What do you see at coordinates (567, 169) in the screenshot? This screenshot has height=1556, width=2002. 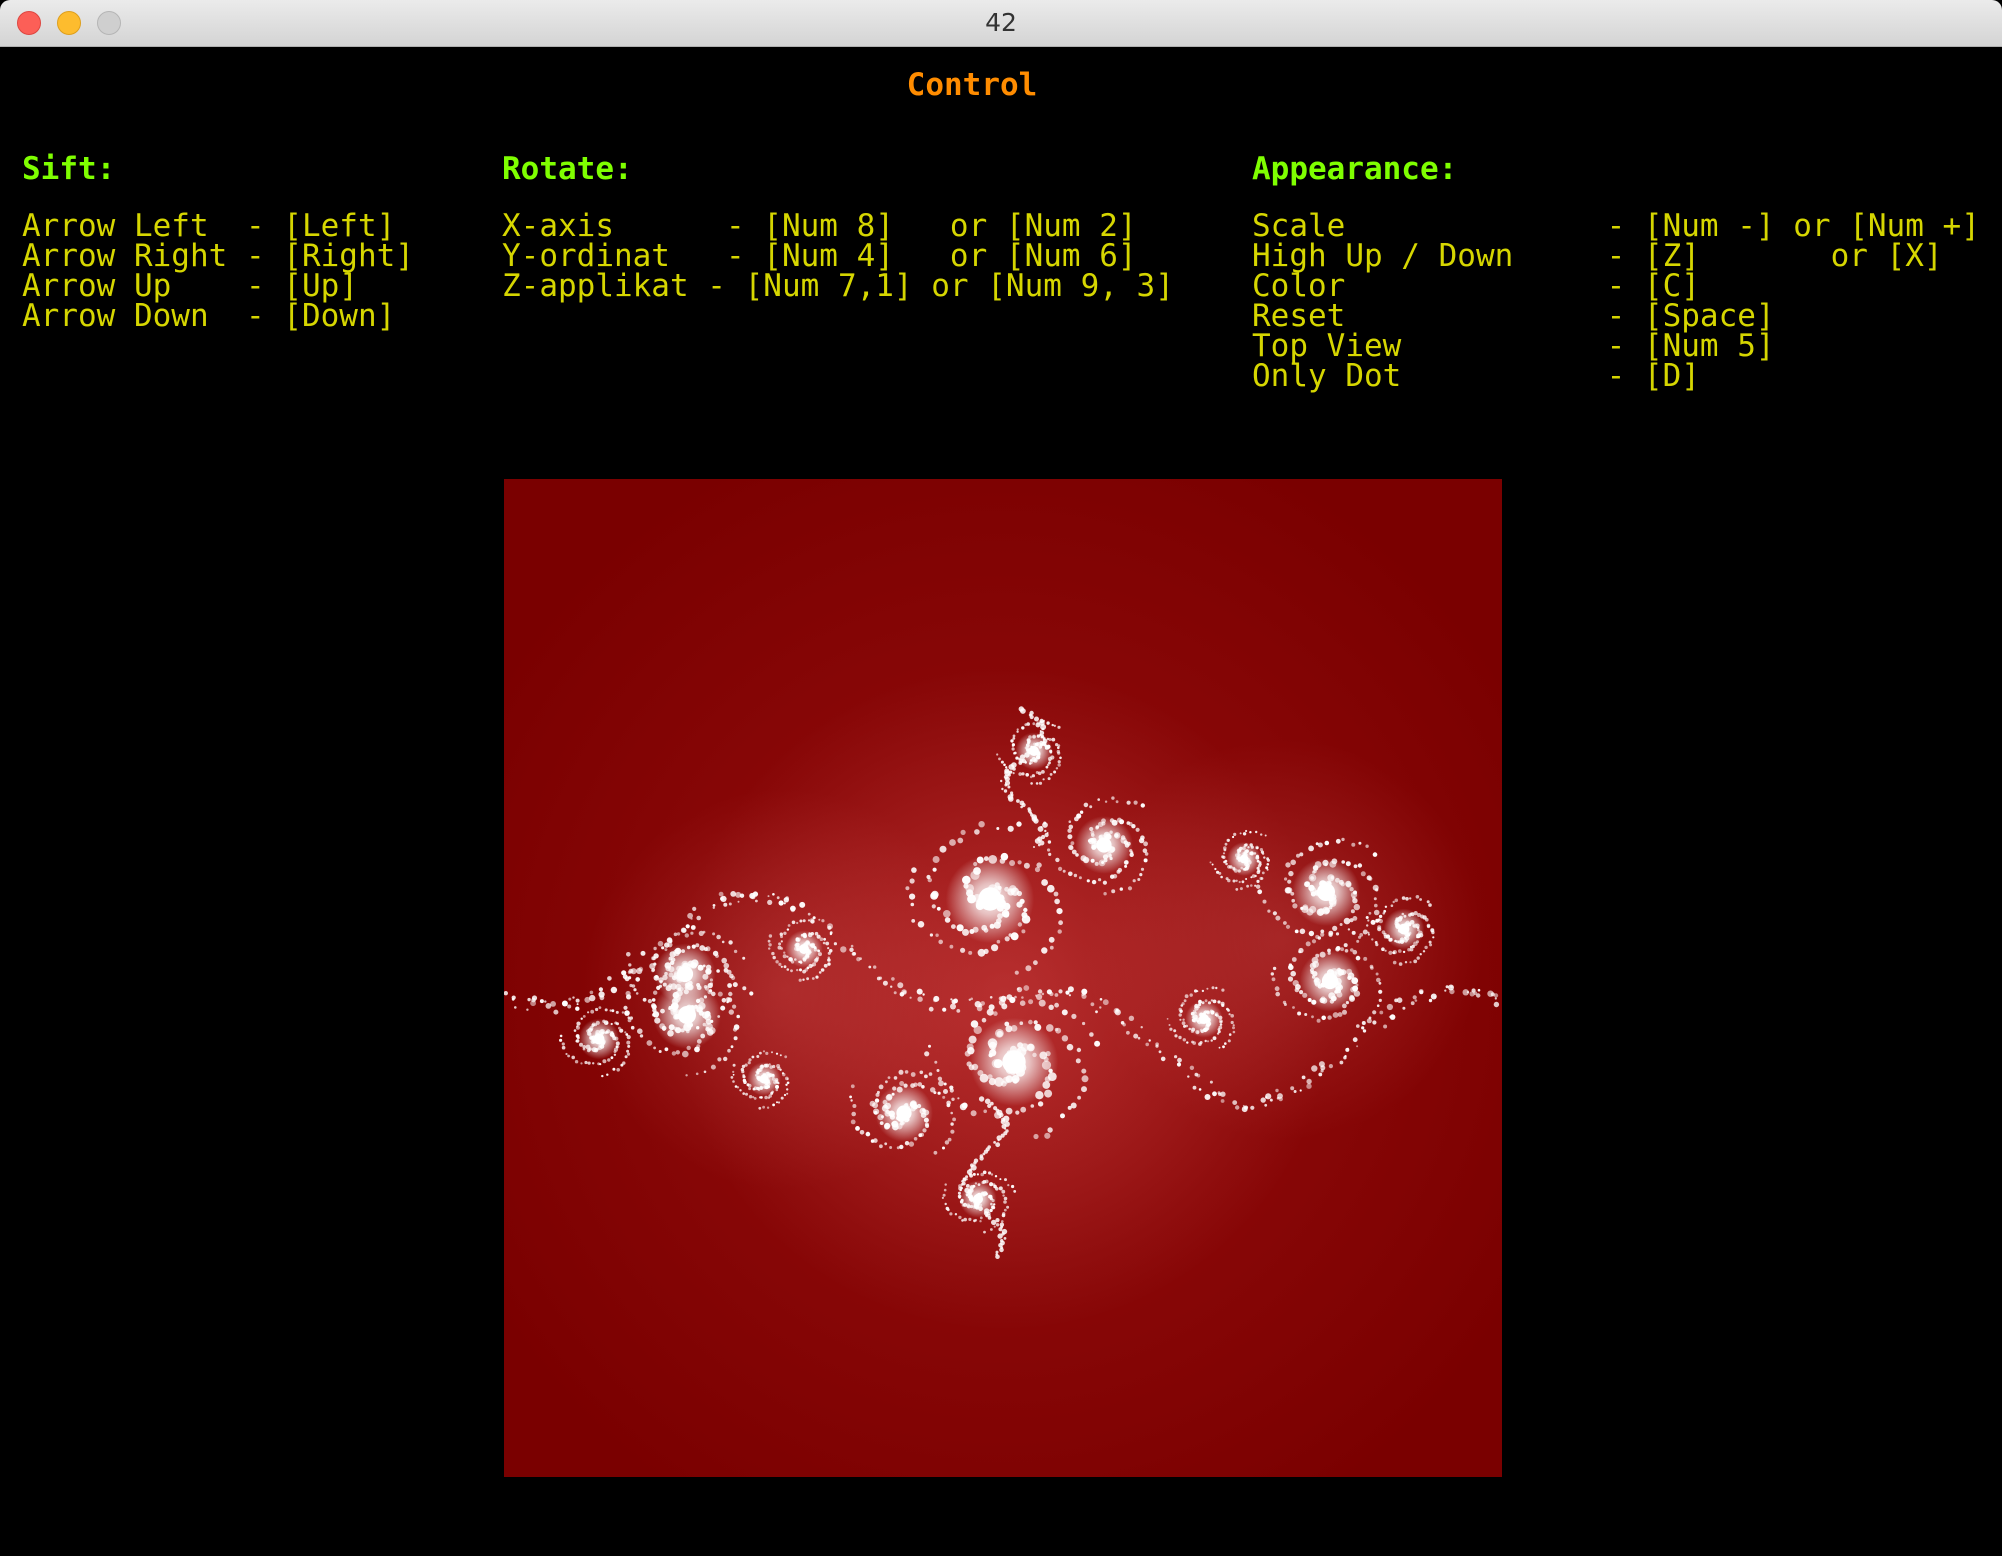 I see `rotate-title: Rotate:` at bounding box center [567, 169].